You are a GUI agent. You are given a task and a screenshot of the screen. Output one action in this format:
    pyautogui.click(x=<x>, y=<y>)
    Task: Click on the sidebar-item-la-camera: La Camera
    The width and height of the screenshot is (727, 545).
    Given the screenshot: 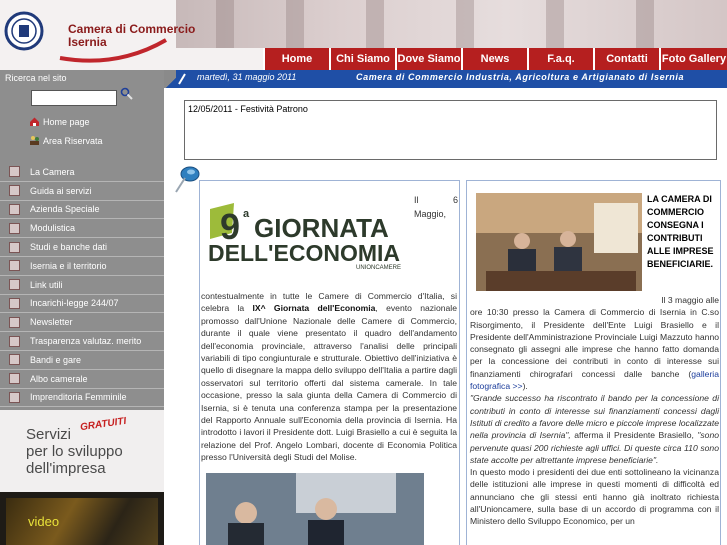 What is the action you would take?
    pyautogui.click(x=82, y=172)
    